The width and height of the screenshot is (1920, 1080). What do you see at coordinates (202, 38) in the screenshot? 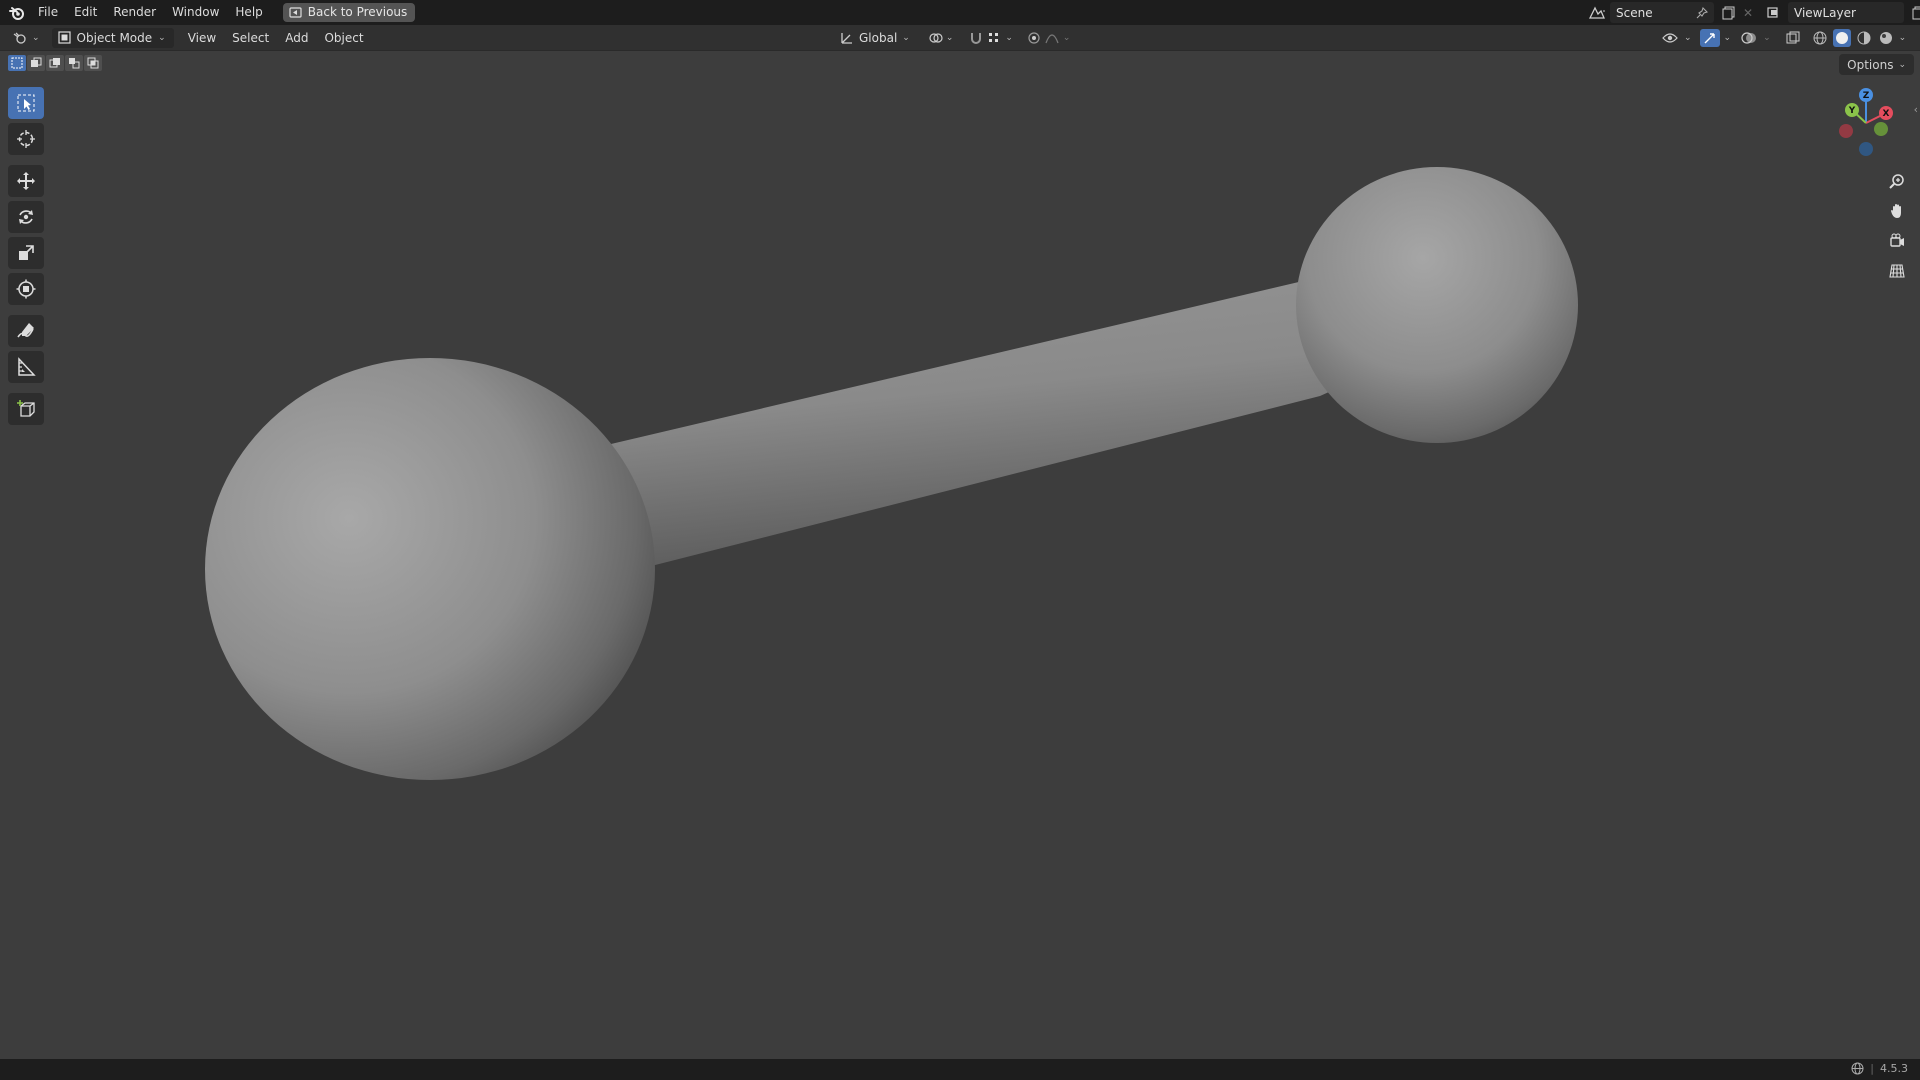
I see `menu-view: View` at bounding box center [202, 38].